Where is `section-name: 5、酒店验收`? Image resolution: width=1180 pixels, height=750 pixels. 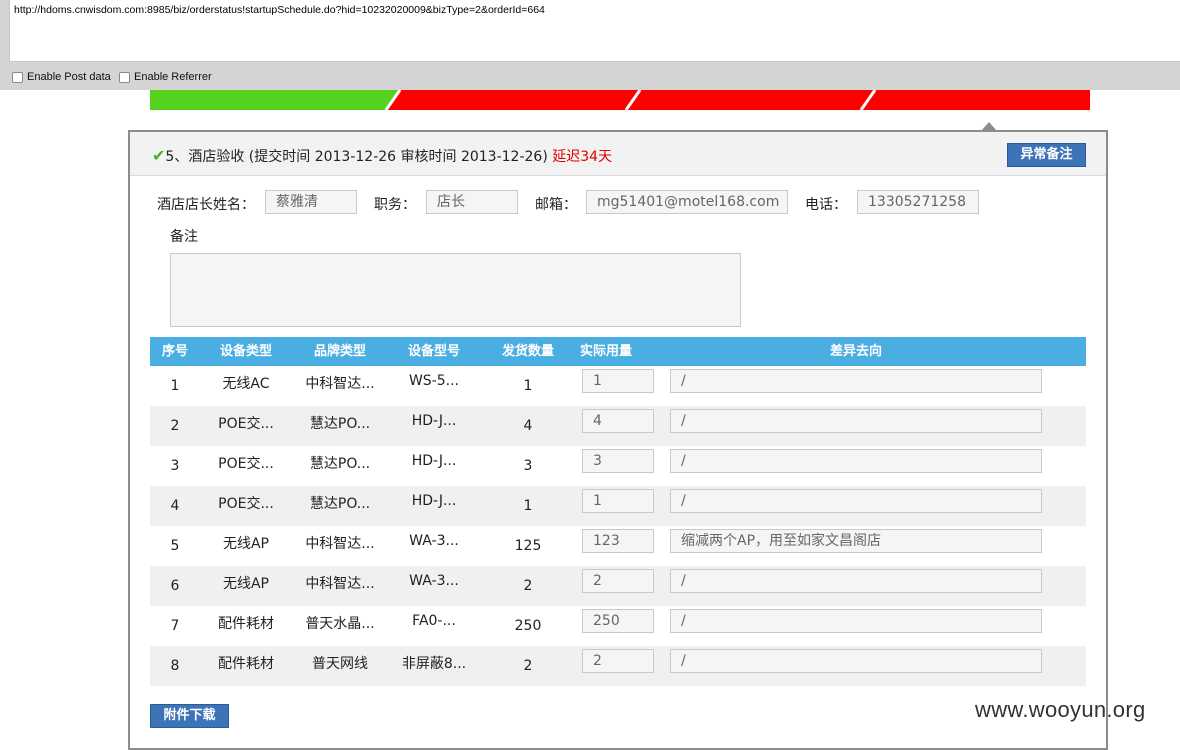 section-name: 5、酒店验收 is located at coordinates (205, 157).